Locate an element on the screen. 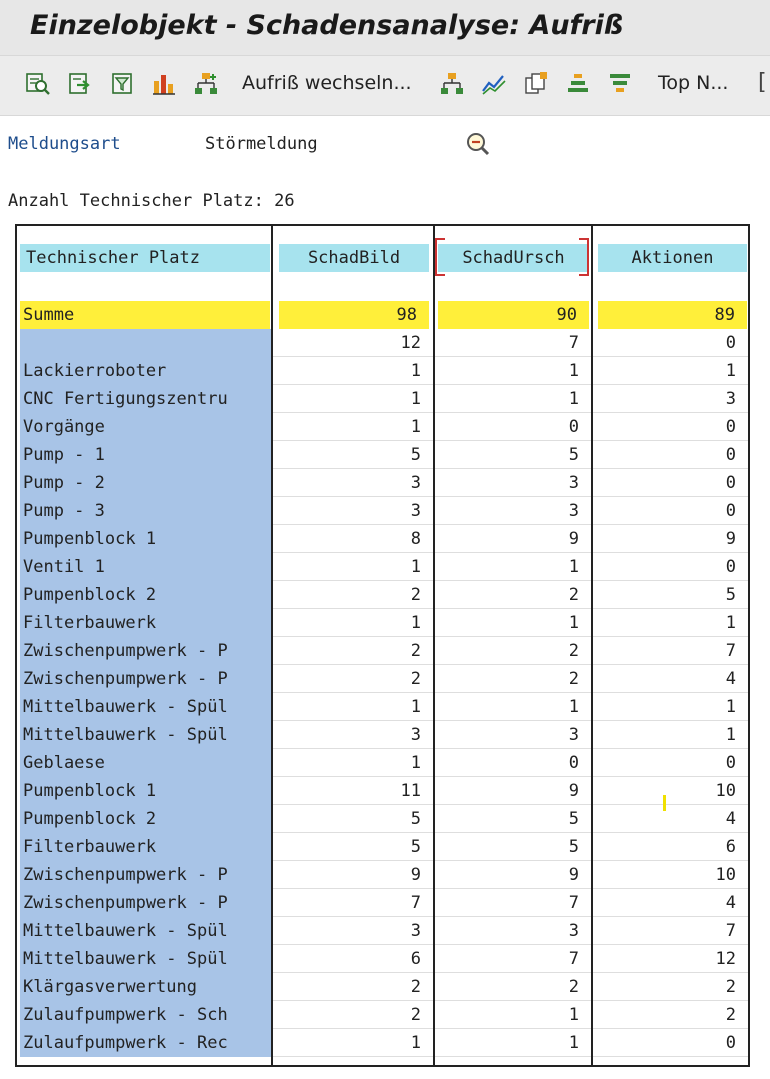 The width and height of the screenshot is (770, 1079). table-row: Pump - 3330 is located at coordinates (382, 511).